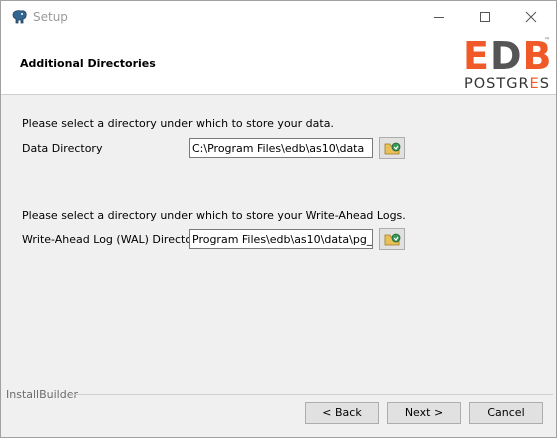  I want to click on maximize-button, so click(485, 16).